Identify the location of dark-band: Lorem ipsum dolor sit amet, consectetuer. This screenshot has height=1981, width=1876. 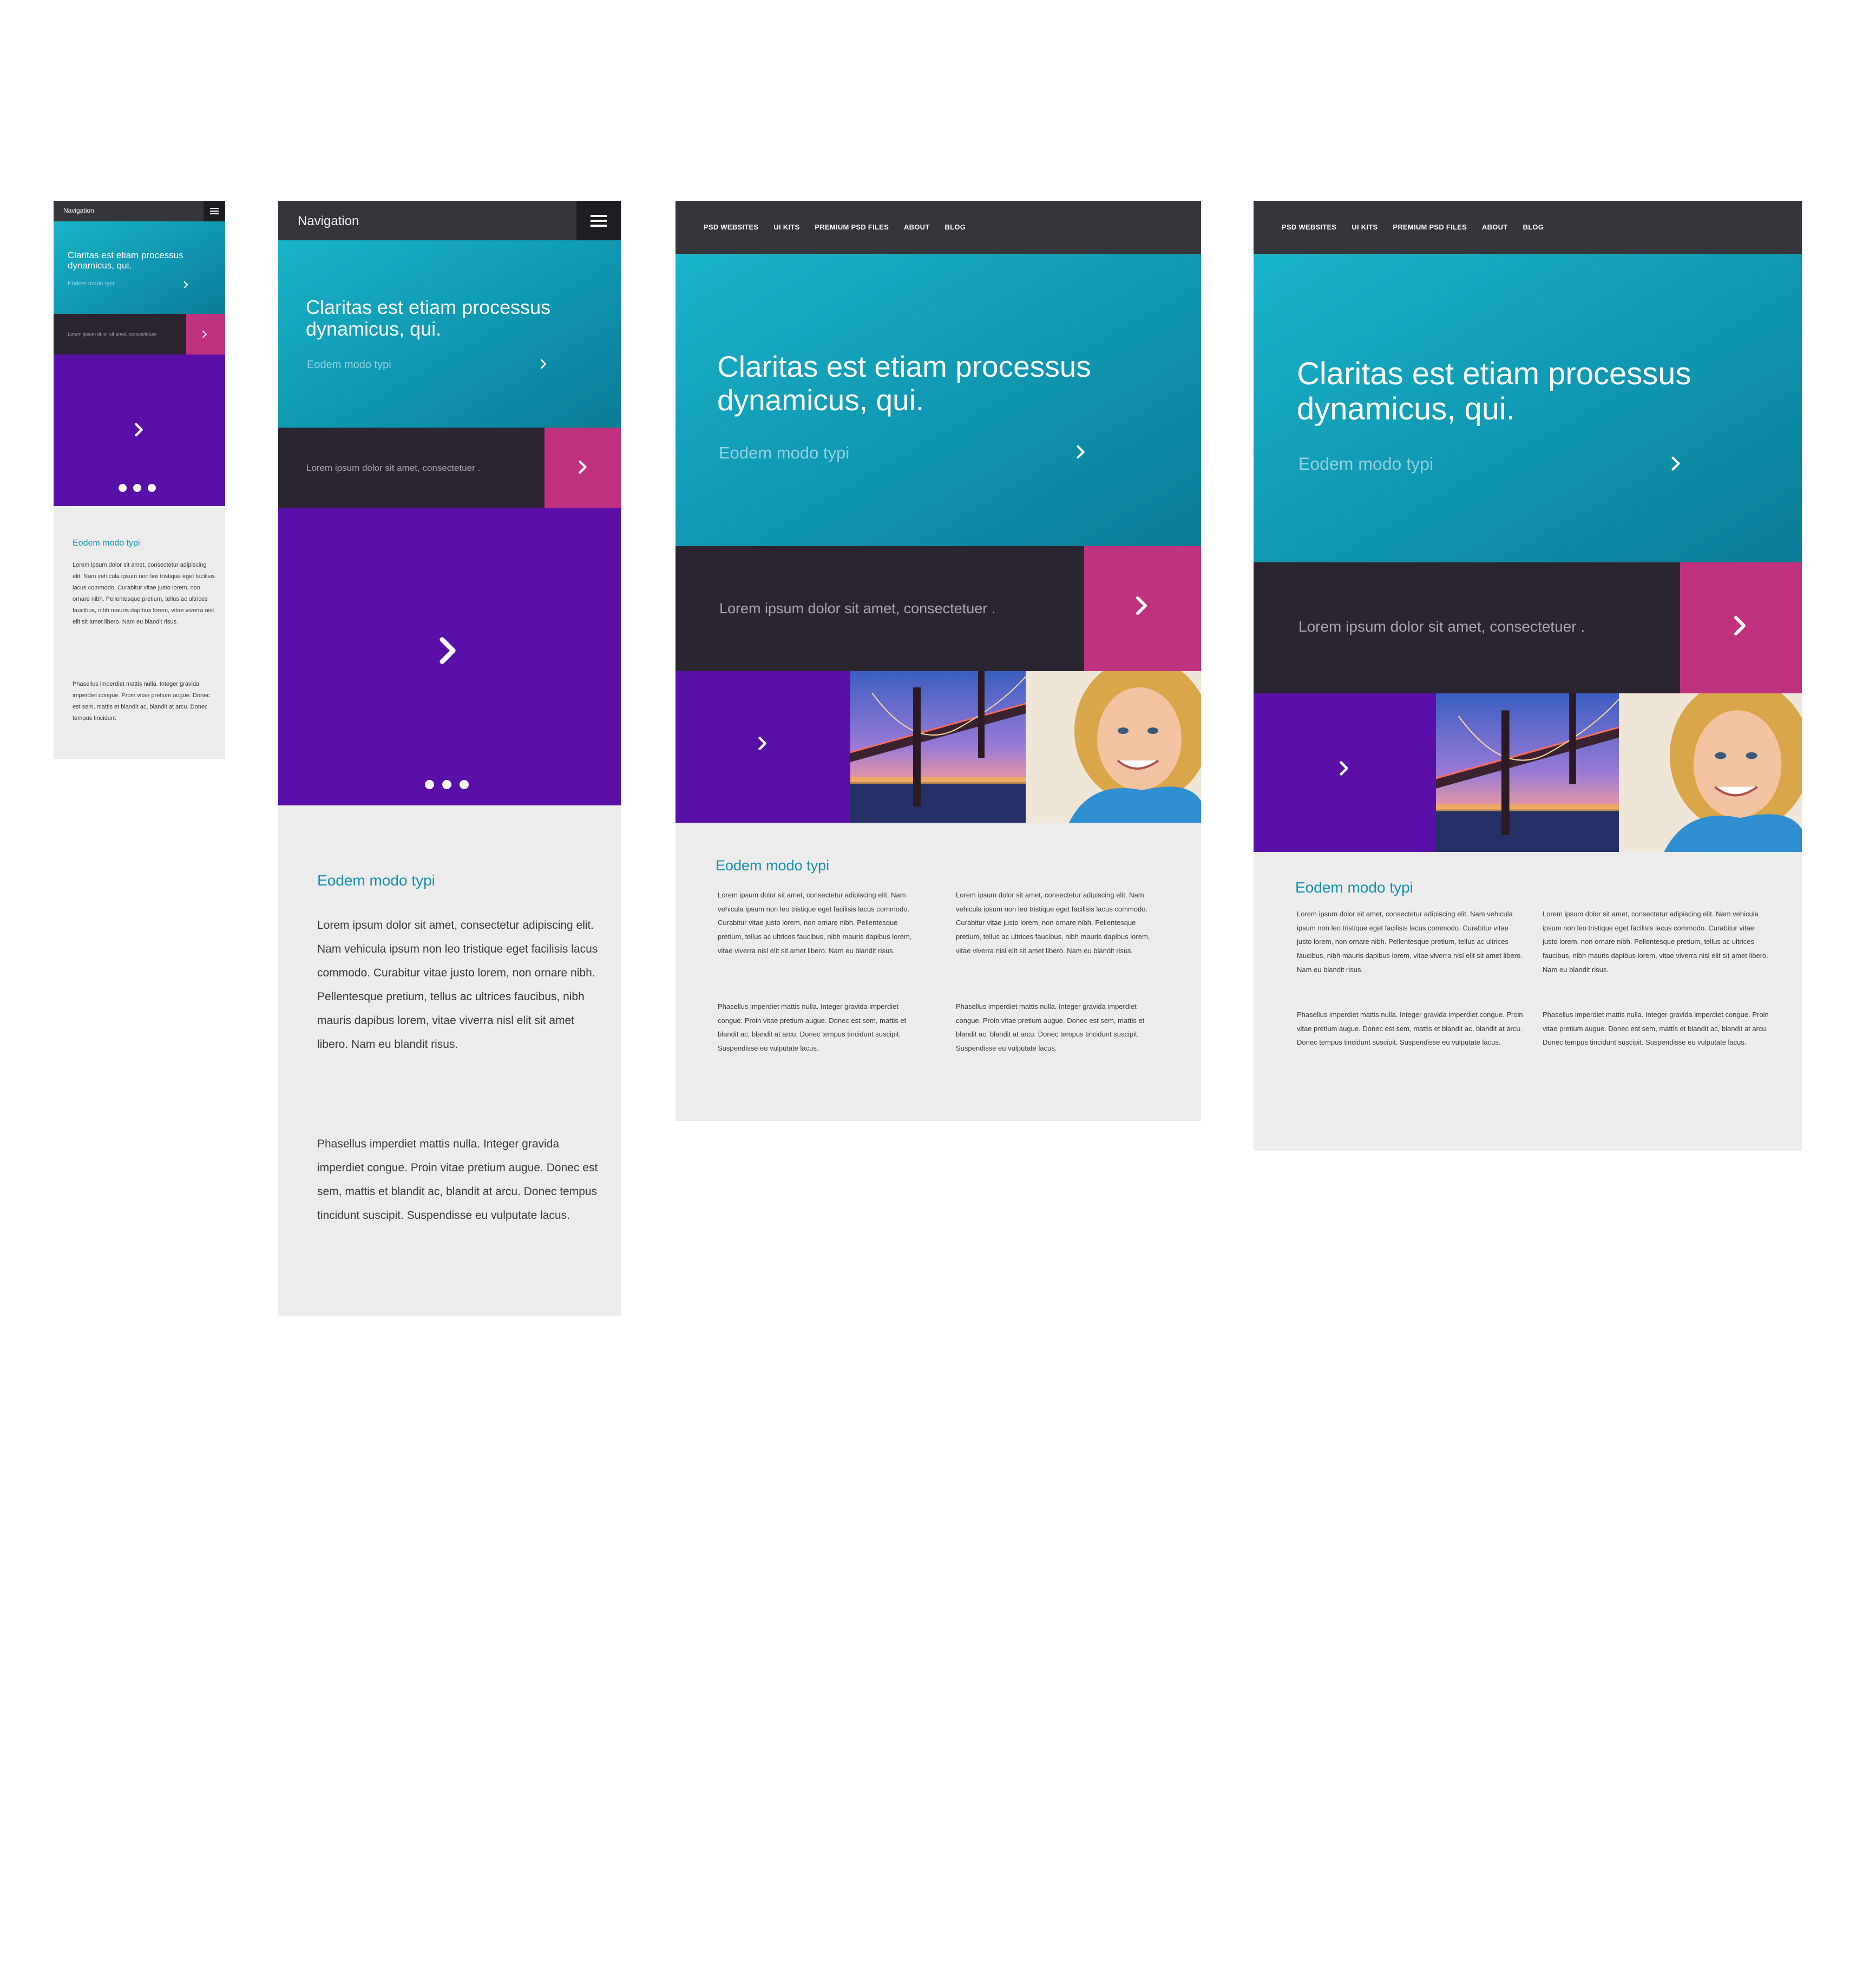
(139, 334).